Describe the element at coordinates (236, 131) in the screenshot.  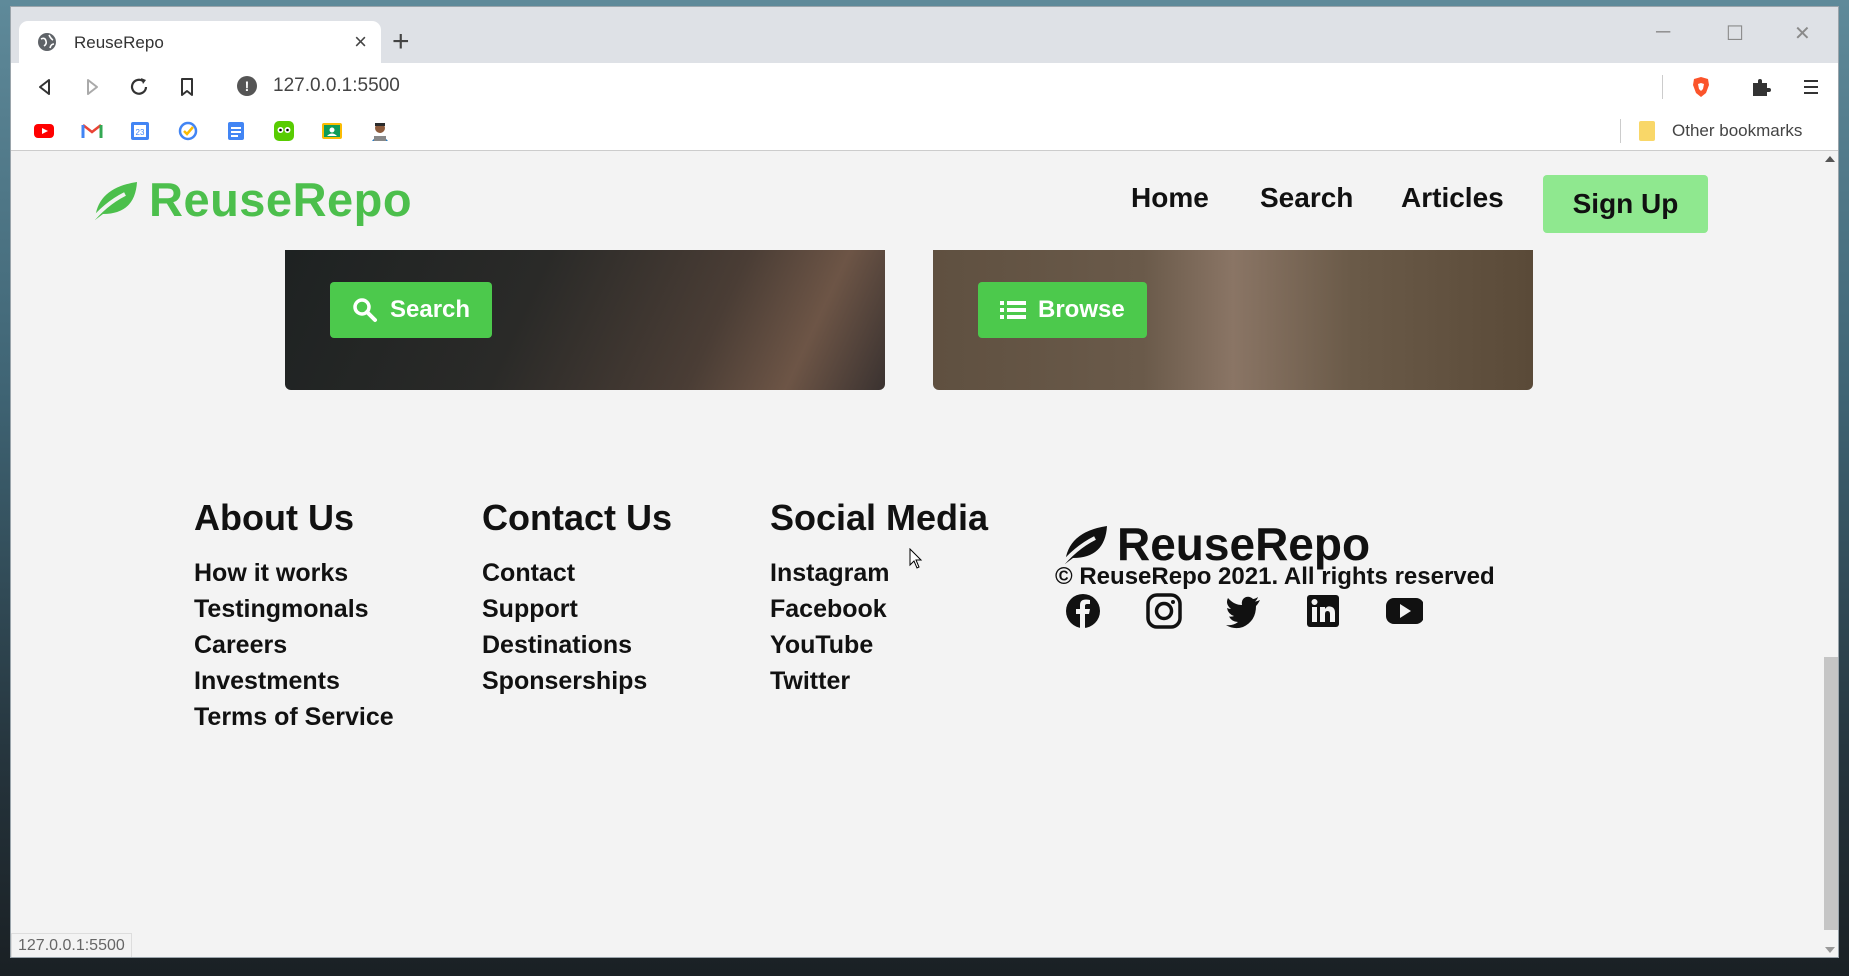
I see `docs-icon` at that location.